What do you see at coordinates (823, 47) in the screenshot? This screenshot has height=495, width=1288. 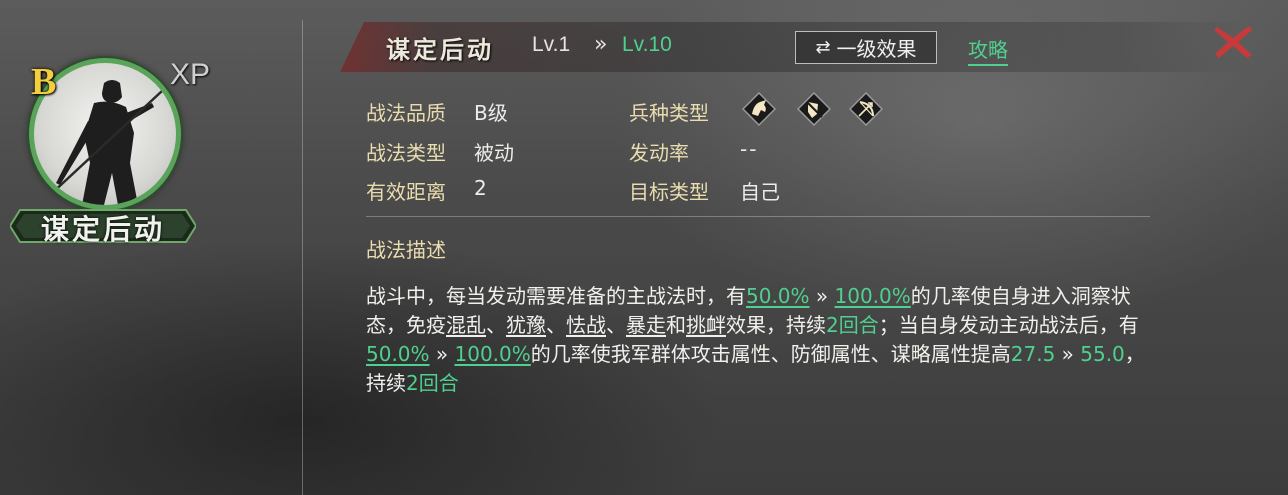 I see `swap-icon: ⇄` at bounding box center [823, 47].